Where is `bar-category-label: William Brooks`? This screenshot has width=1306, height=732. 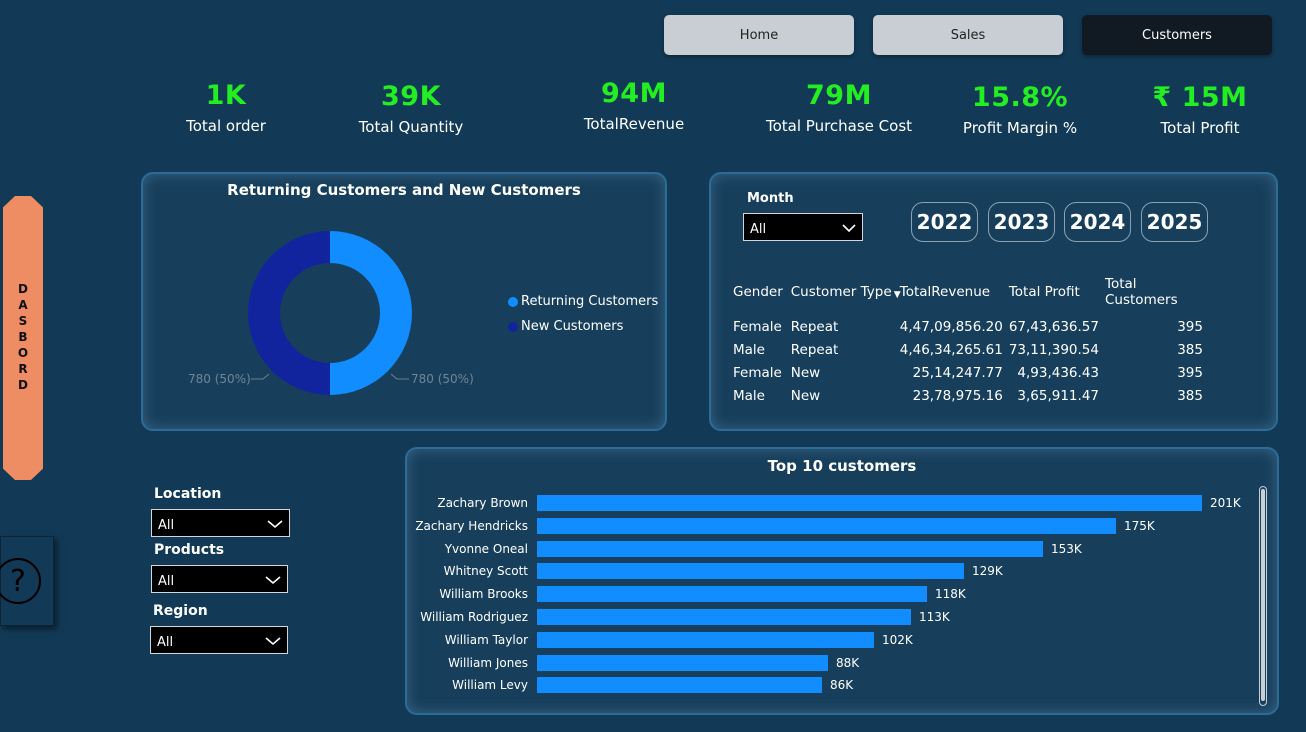
bar-category-label: William Brooks is located at coordinates (483, 594).